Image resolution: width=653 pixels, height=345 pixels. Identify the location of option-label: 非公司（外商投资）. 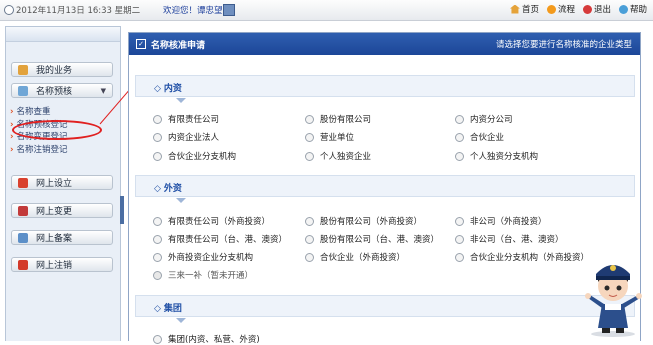
(508, 222).